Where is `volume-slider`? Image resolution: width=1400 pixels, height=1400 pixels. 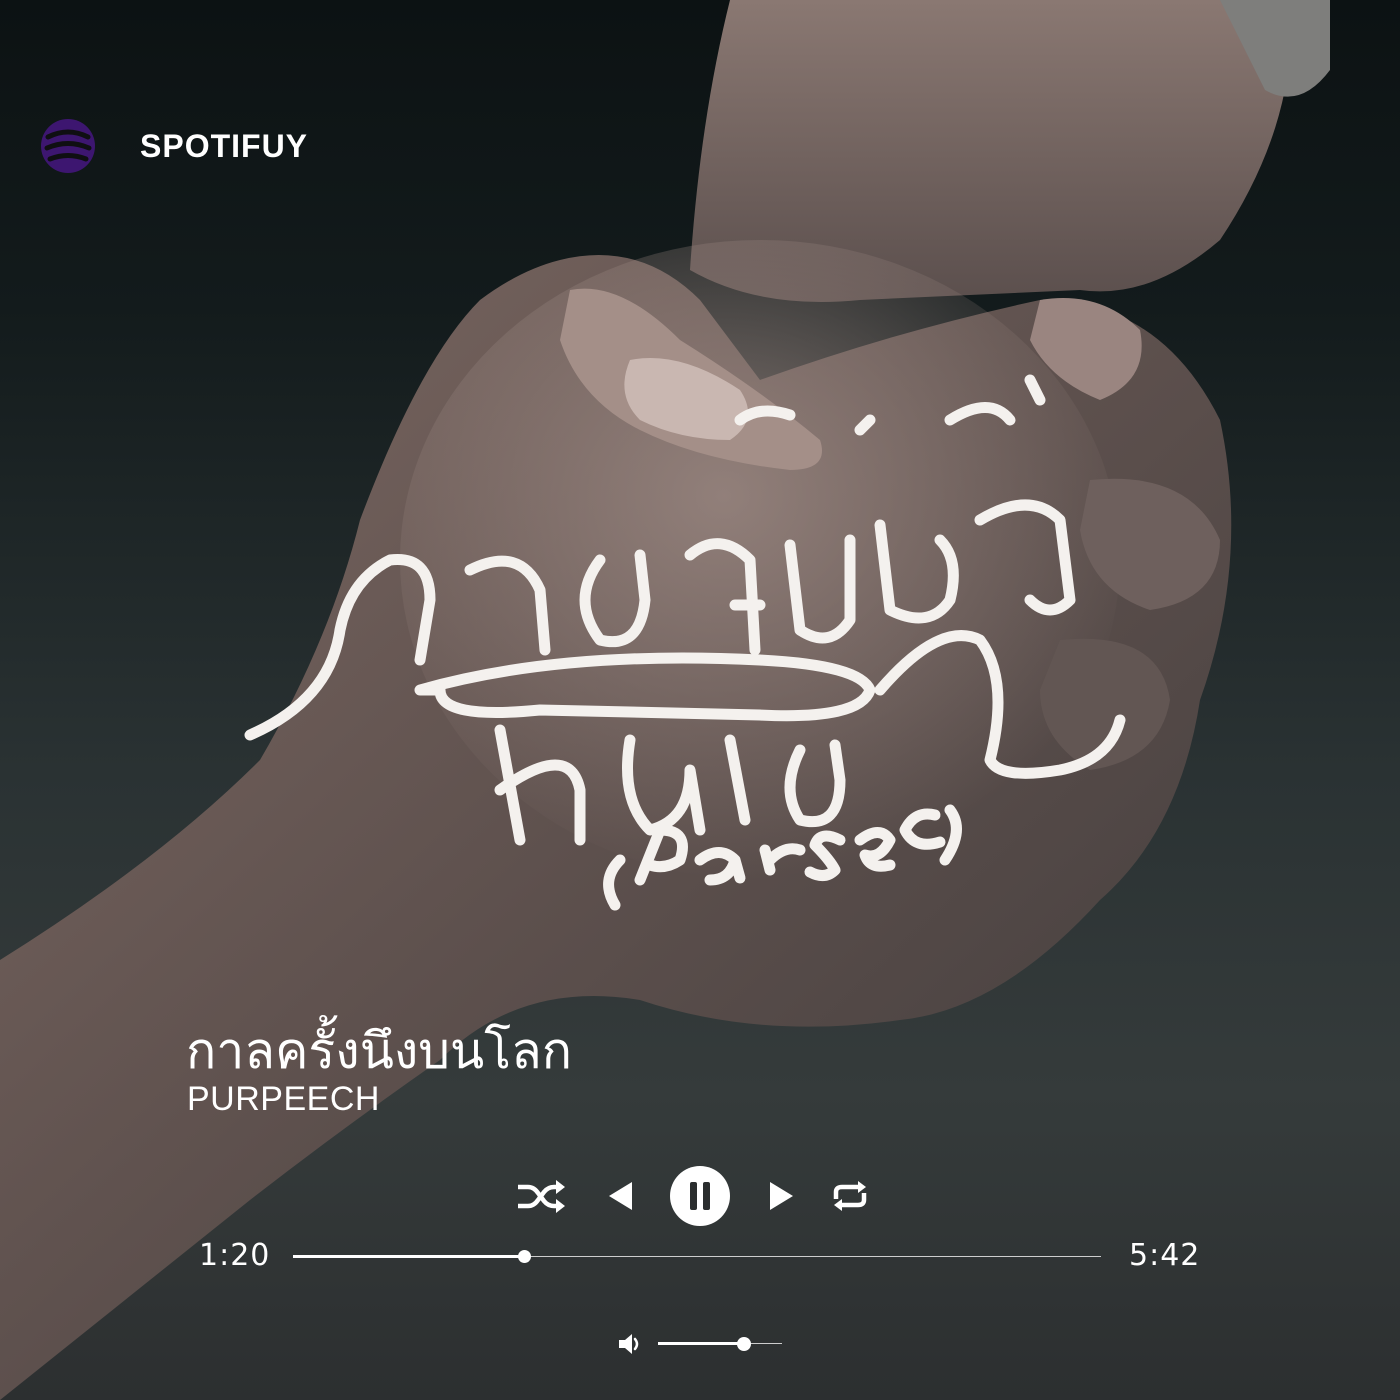 volume-slider is located at coordinates (720, 1344).